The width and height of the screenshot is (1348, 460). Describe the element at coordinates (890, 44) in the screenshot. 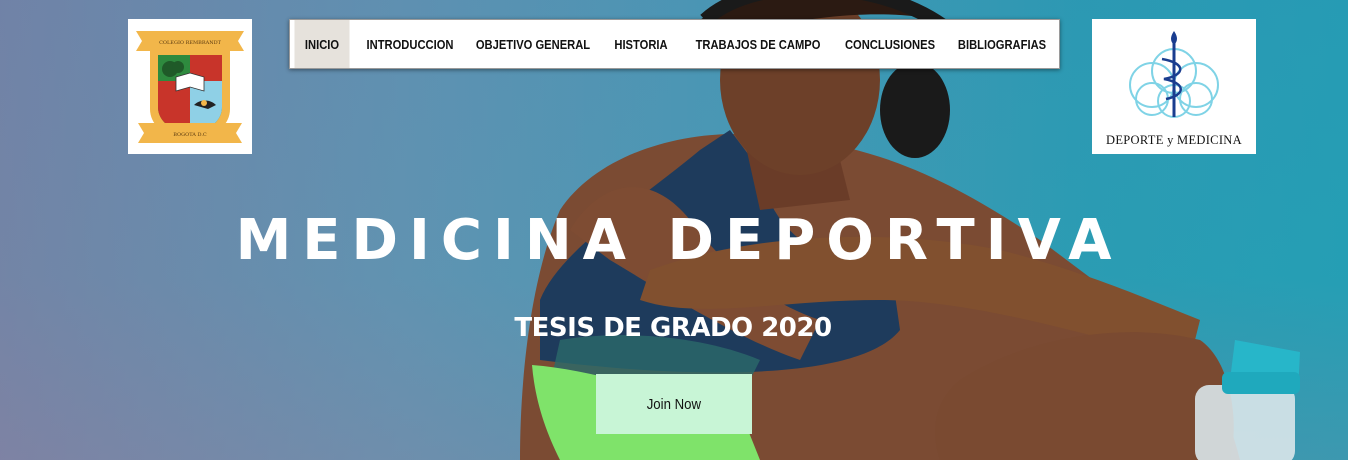

I see `nav-item-conclusiones: CONCLUSIONES` at that location.